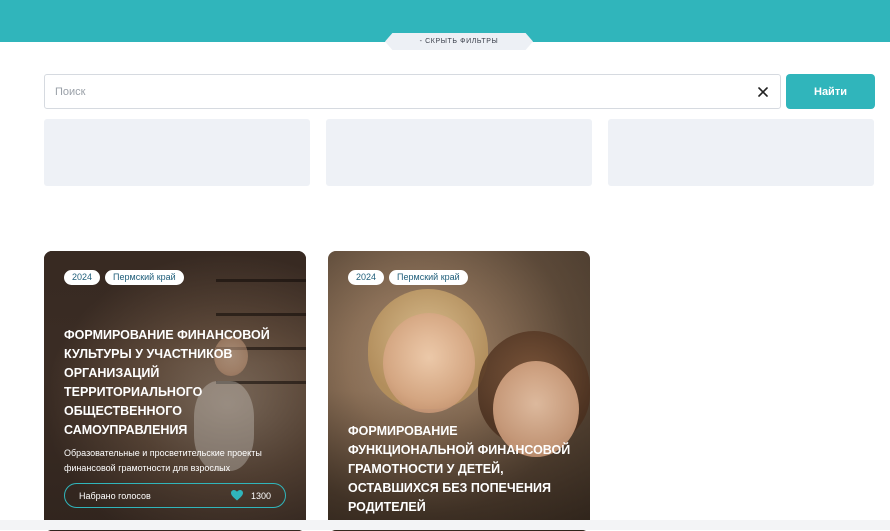 The height and width of the screenshot is (531, 890). I want to click on votes-counter: Набрано голосов 1300, so click(175, 495).